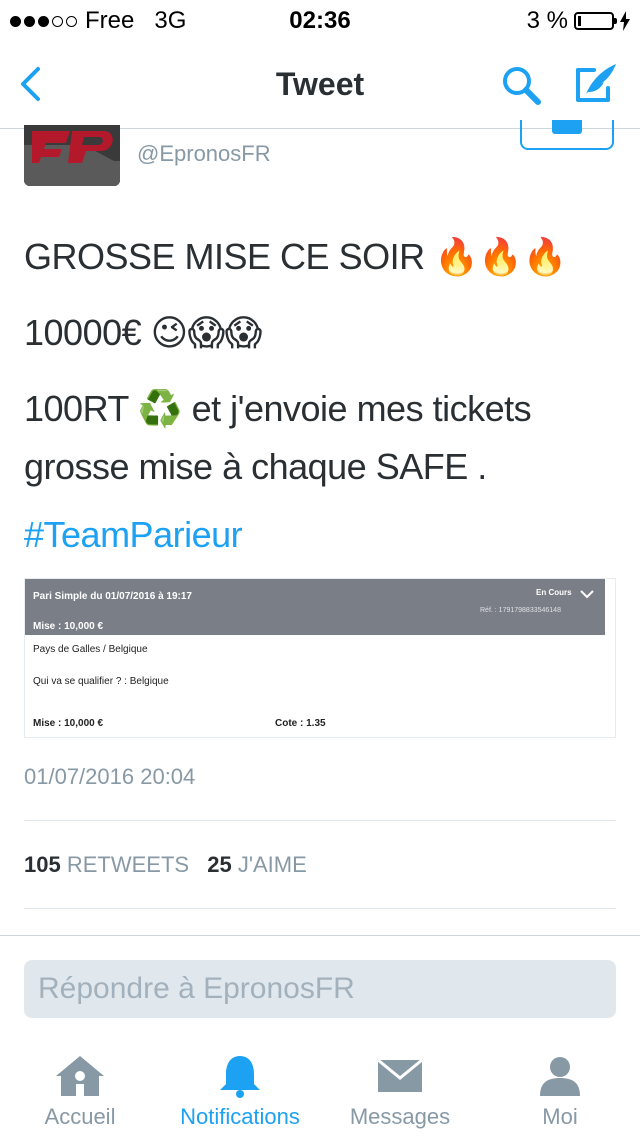  I want to click on follow-button, so click(567, 135).